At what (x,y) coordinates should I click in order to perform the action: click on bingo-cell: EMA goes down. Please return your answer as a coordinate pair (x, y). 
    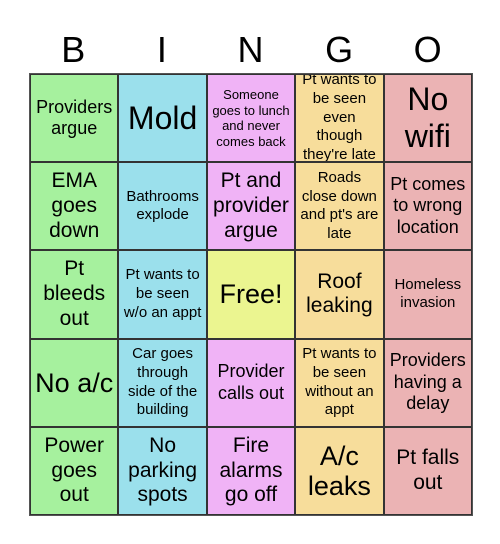
    Looking at the image, I should click on (74, 206).